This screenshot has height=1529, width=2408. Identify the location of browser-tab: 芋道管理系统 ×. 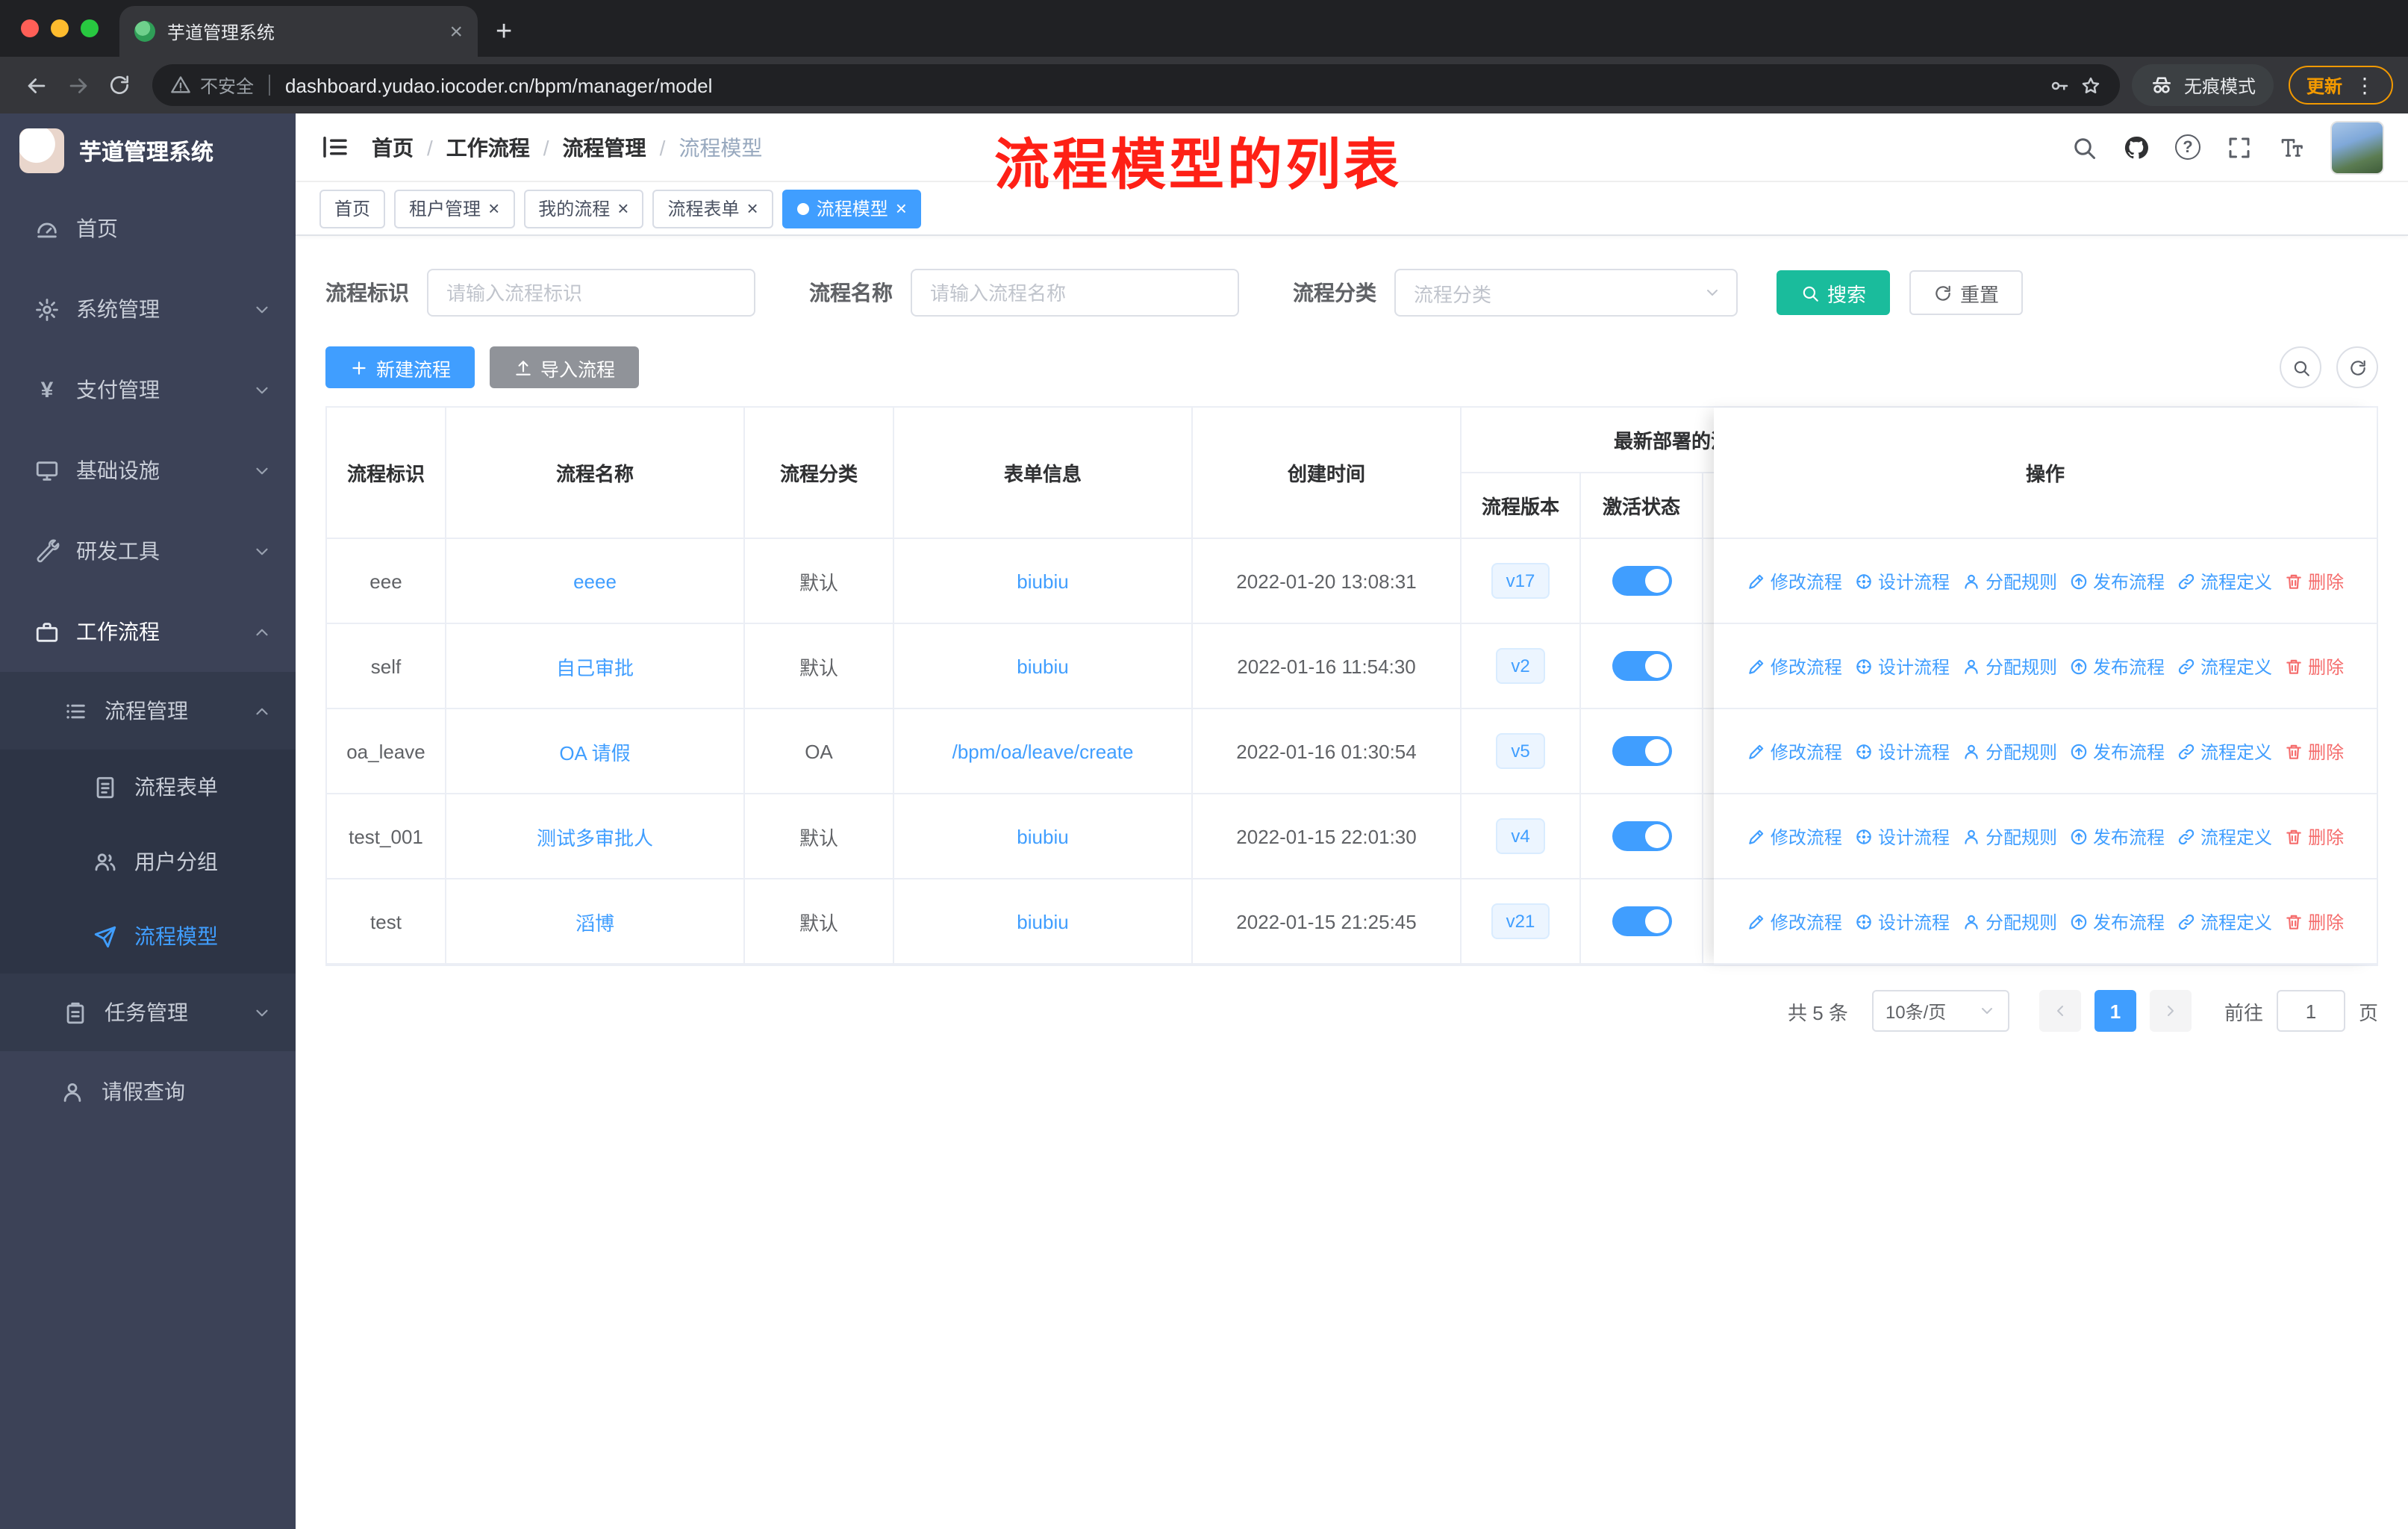
(298, 32).